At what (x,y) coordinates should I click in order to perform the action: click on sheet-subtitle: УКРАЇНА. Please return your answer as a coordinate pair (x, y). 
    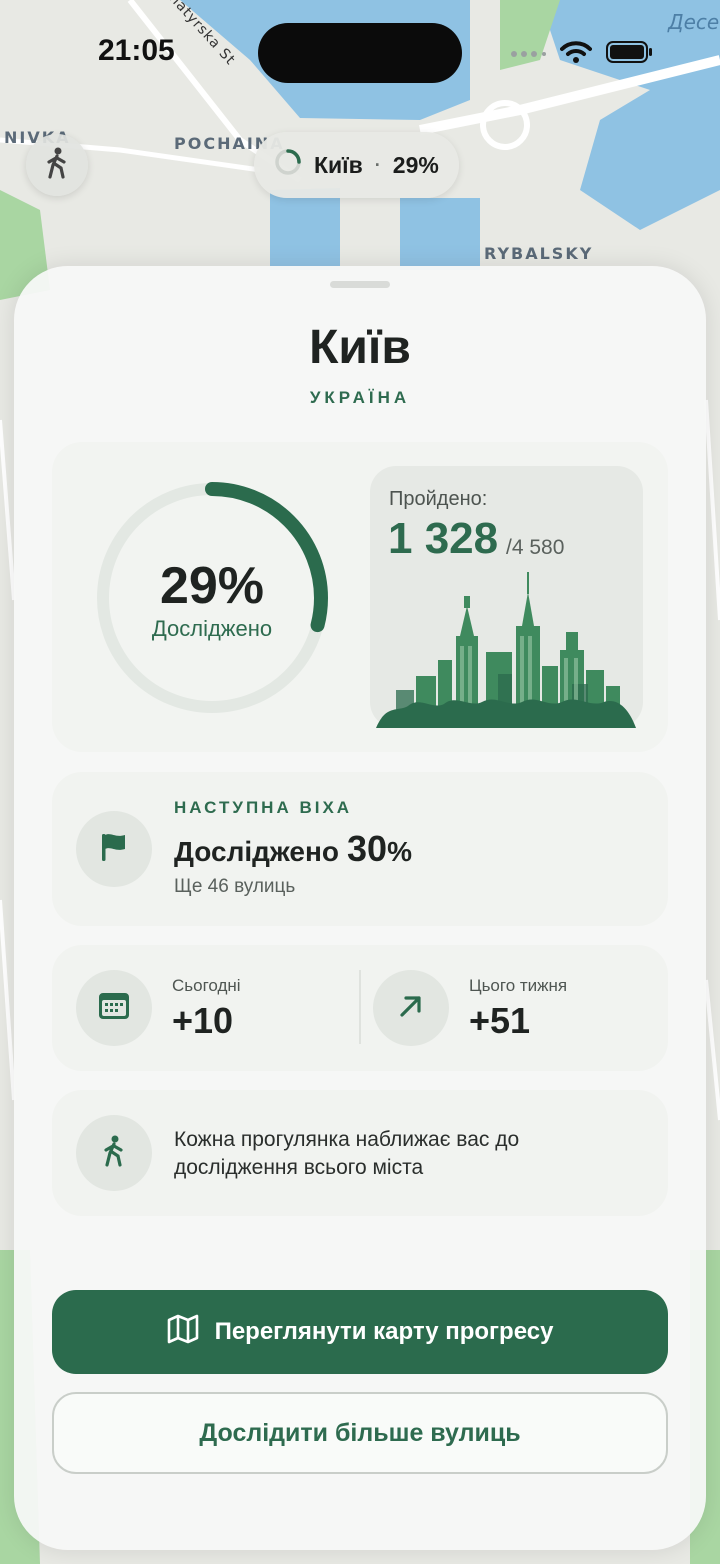
    Looking at the image, I should click on (360, 397).